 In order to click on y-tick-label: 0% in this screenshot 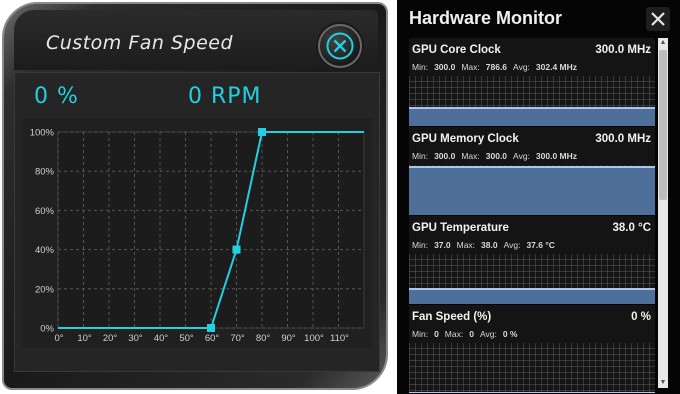, I will do `click(47, 329)`.